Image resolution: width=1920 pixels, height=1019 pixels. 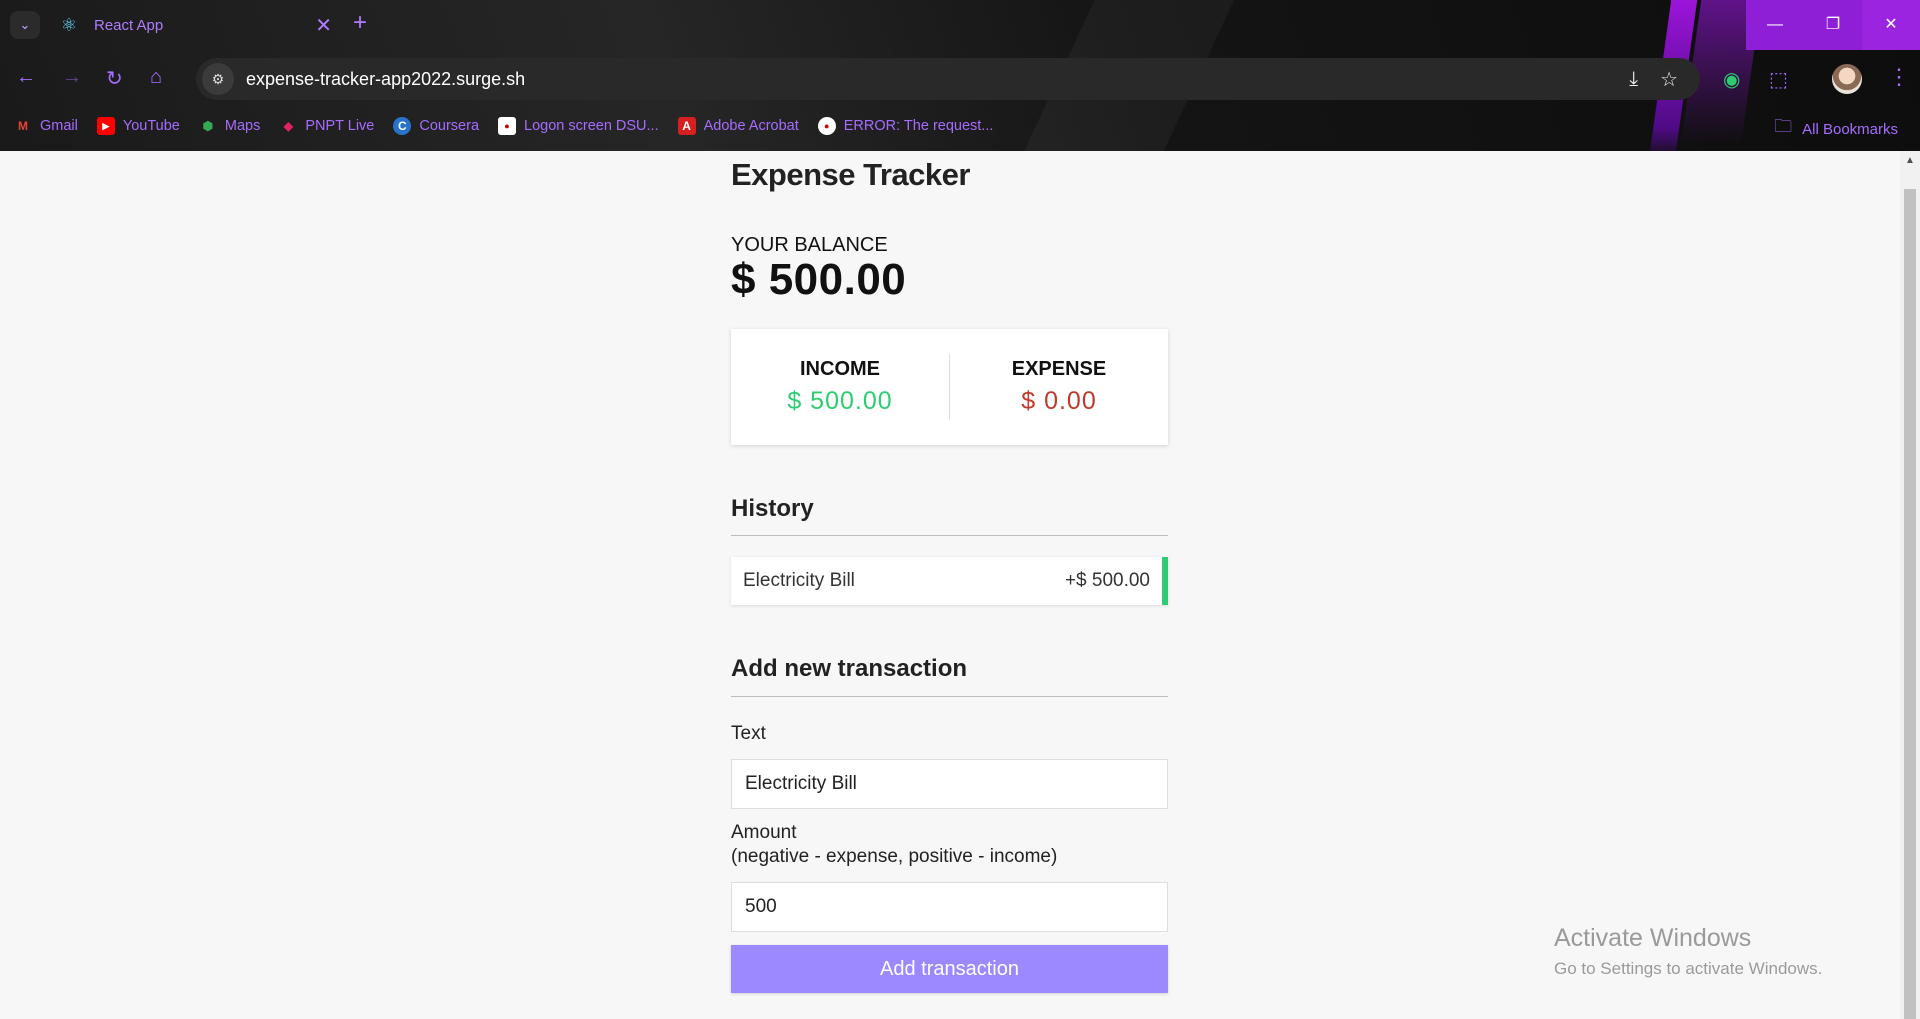 I want to click on bookmark-maps: ⬢ Maps, so click(x=230, y=126).